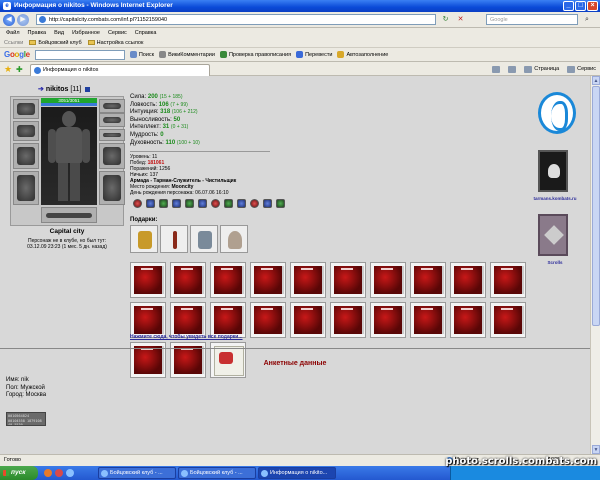  What do you see at coordinates (314, 54) in the screenshot?
I see `translate-button: Перевести` at bounding box center [314, 54].